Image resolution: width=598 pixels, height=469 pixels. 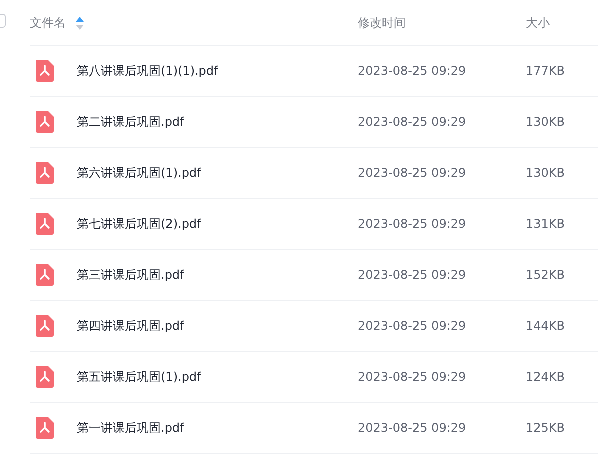 What do you see at coordinates (139, 377) in the screenshot?
I see `file-name: 第五讲课后巩固(1).pdf` at bounding box center [139, 377].